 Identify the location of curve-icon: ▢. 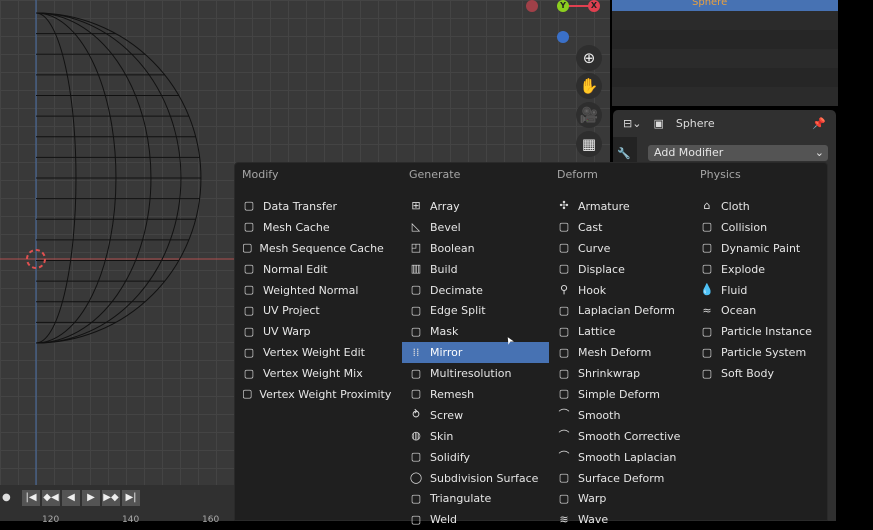
(564, 248).